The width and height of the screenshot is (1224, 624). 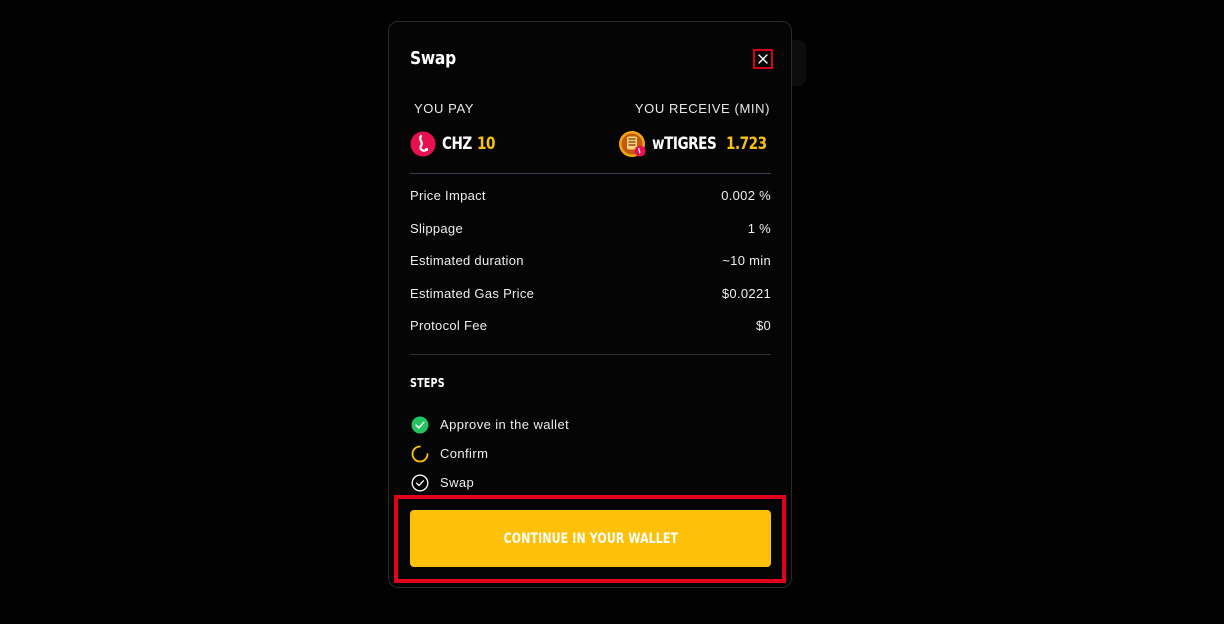 I want to click on detail-row-protocol-fee: Protocol Fee $0, so click(x=590, y=334).